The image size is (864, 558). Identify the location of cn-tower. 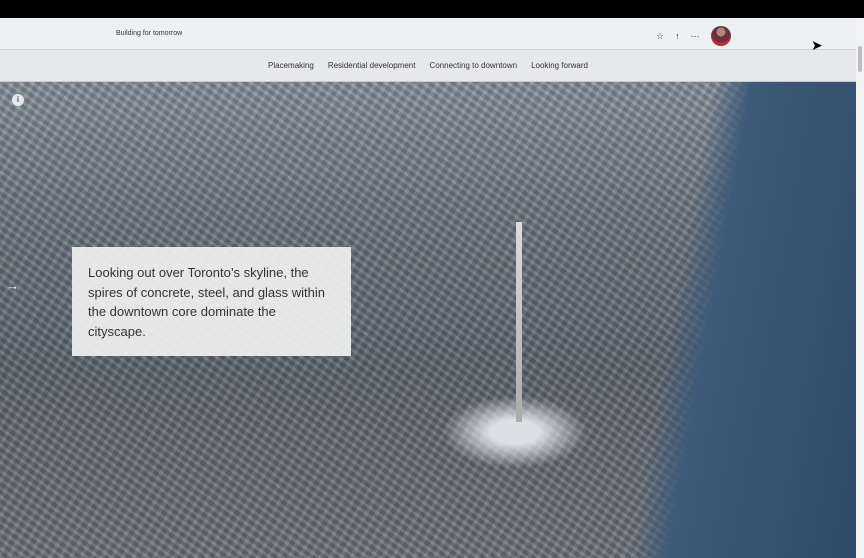
(519, 322).